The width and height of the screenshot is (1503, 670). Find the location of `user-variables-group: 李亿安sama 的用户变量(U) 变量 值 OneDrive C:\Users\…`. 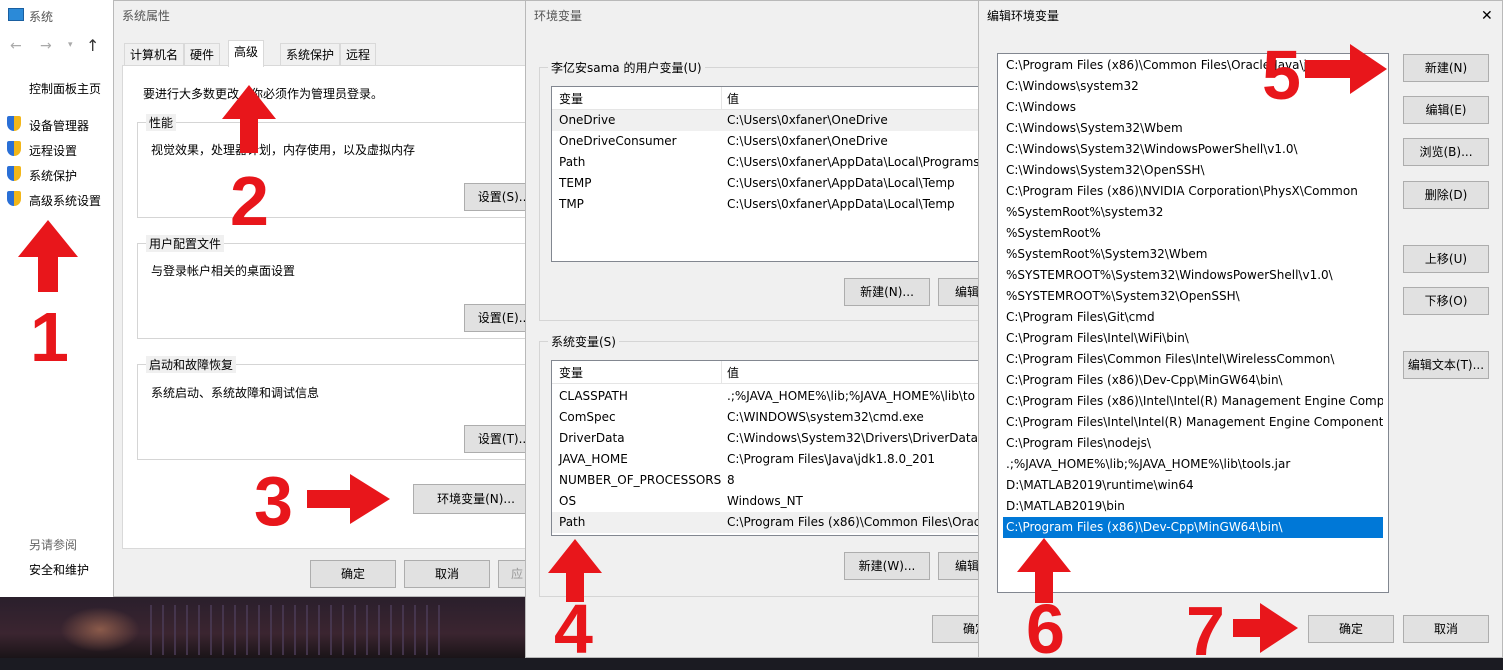

user-variables-group: 李亿安sama 的用户变量(U) 变量 值 OneDrive C:\Users\… is located at coordinates (781, 190).